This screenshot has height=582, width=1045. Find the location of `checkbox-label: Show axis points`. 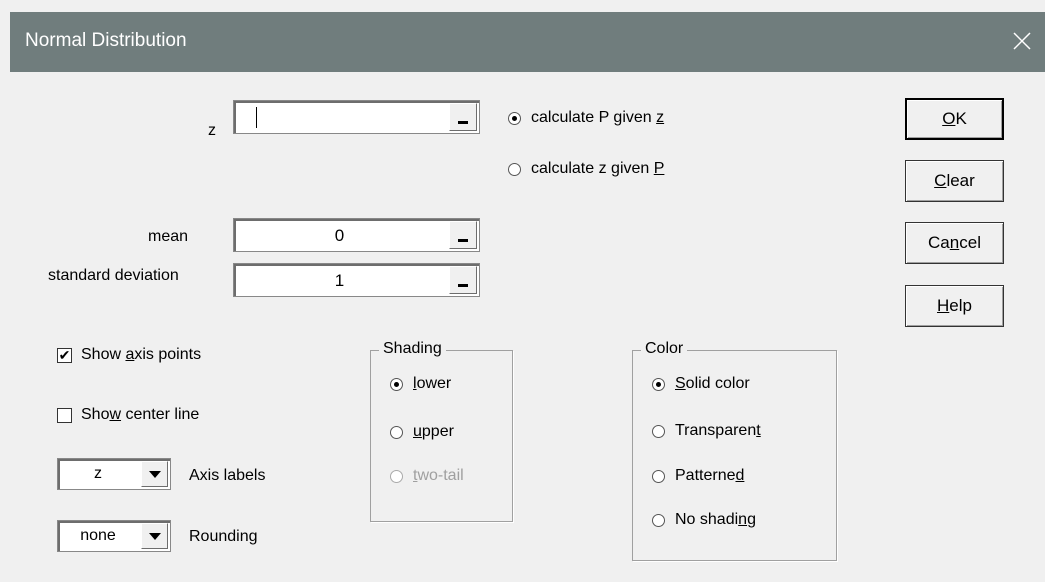

checkbox-label: Show axis points is located at coordinates (141, 354).